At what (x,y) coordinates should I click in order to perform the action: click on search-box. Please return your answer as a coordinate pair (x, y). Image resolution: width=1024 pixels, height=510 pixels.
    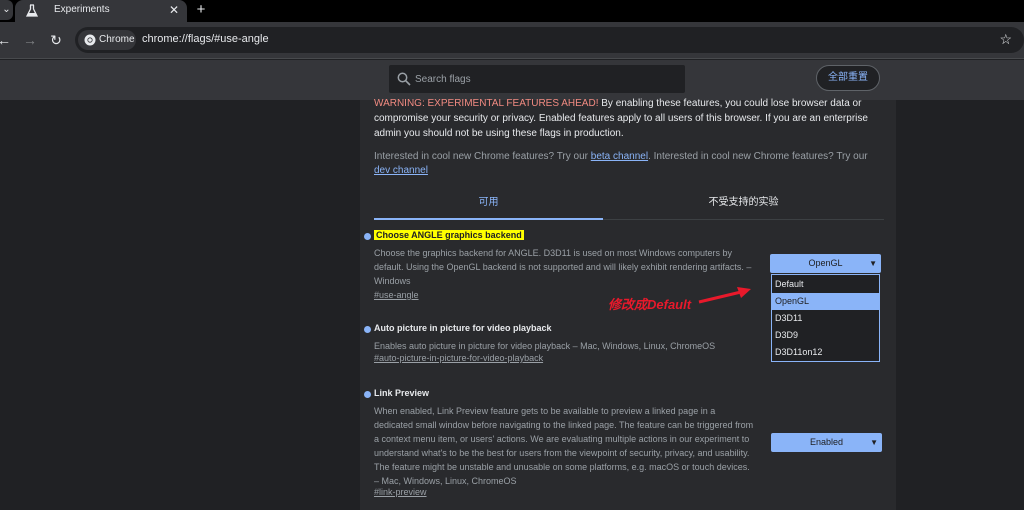
    Looking at the image, I should click on (537, 79).